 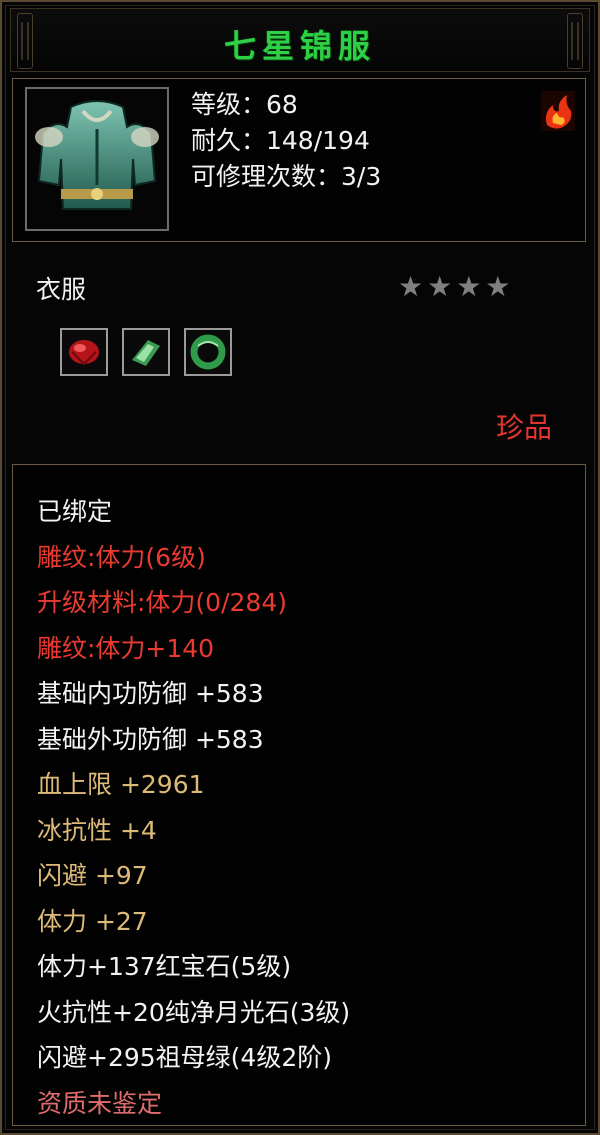 I want to click on dodge: 闪避 +97, so click(x=92, y=875).